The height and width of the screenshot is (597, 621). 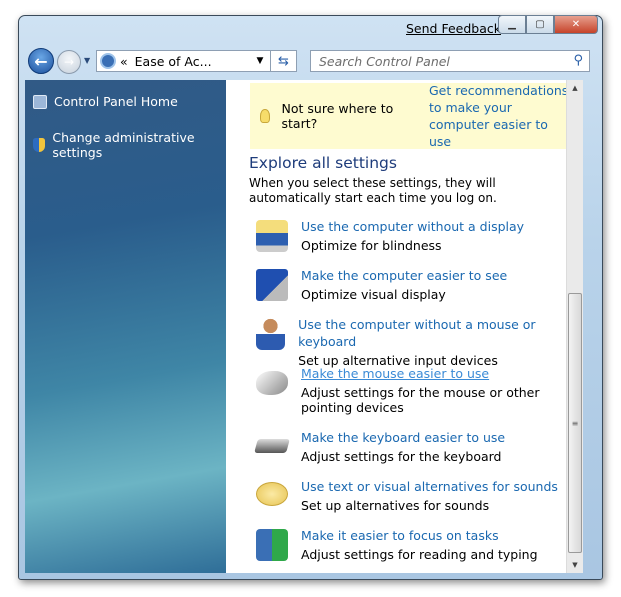 What do you see at coordinates (371, 245) in the screenshot?
I see `setting-description: Optimize for blindness` at bounding box center [371, 245].